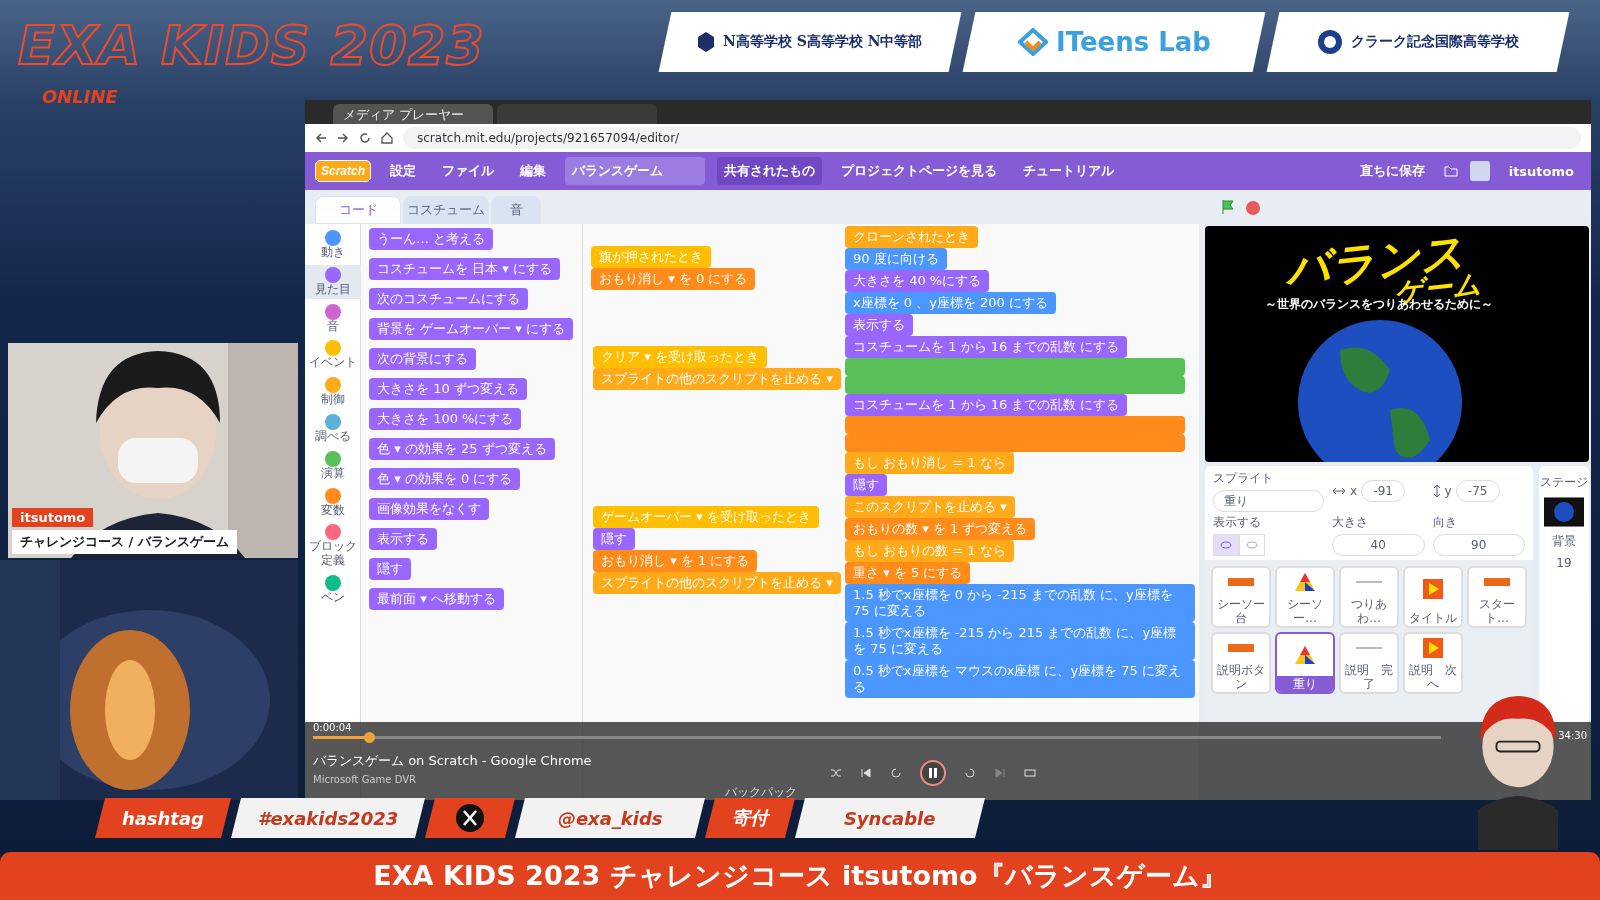 The image size is (1600, 900). What do you see at coordinates (1564, 541) in the screenshot?
I see `backdrops-label: 背景` at bounding box center [1564, 541].